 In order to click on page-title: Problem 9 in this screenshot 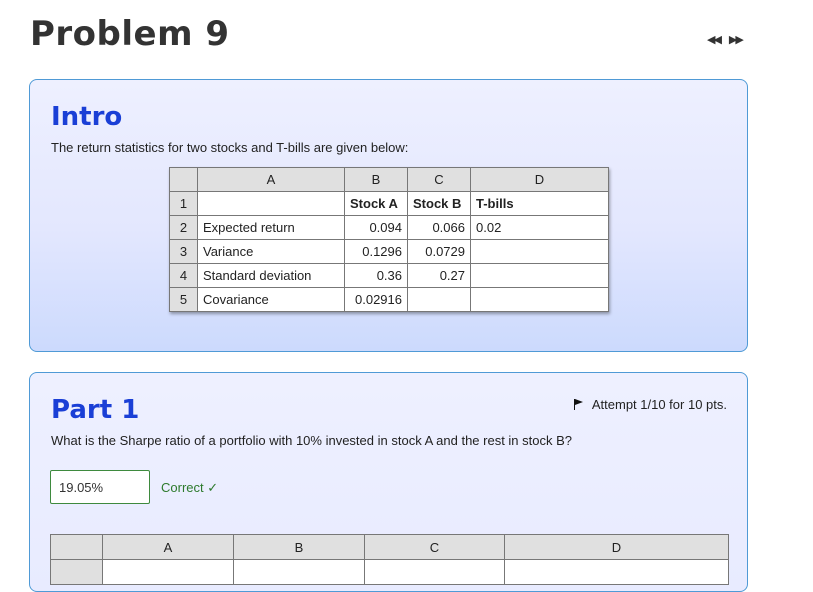, I will do `click(130, 34)`.